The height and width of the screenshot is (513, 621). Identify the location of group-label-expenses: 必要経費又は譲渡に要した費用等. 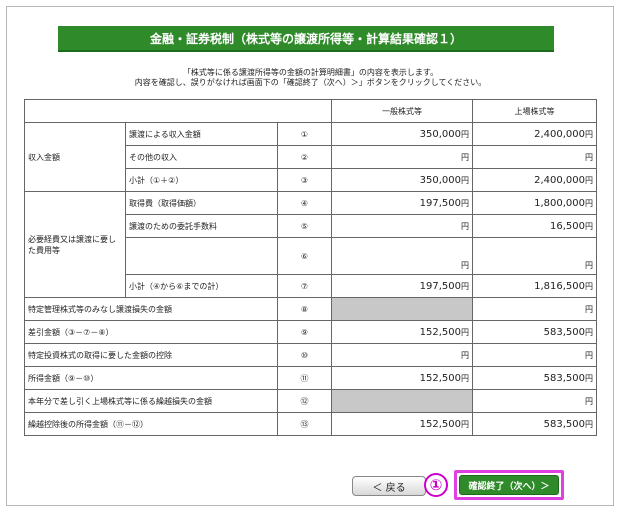
(75, 244).